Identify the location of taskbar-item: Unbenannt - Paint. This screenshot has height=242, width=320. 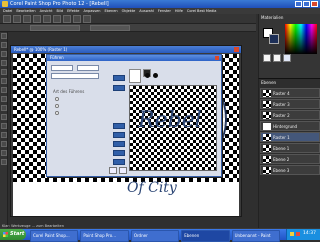
(256, 236).